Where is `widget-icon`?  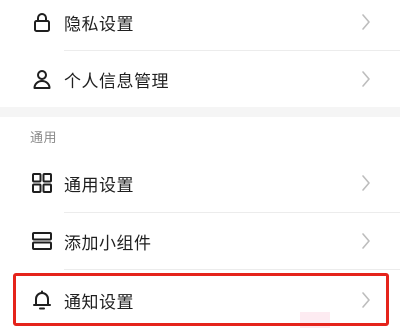 widget-icon is located at coordinates (42, 241).